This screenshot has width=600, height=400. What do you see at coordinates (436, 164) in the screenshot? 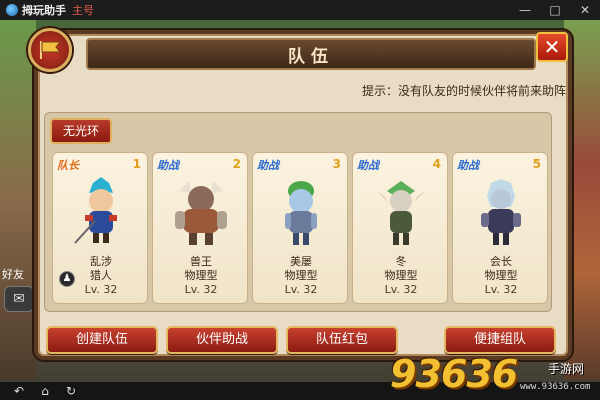
I see `slot-number: 4` at bounding box center [436, 164].